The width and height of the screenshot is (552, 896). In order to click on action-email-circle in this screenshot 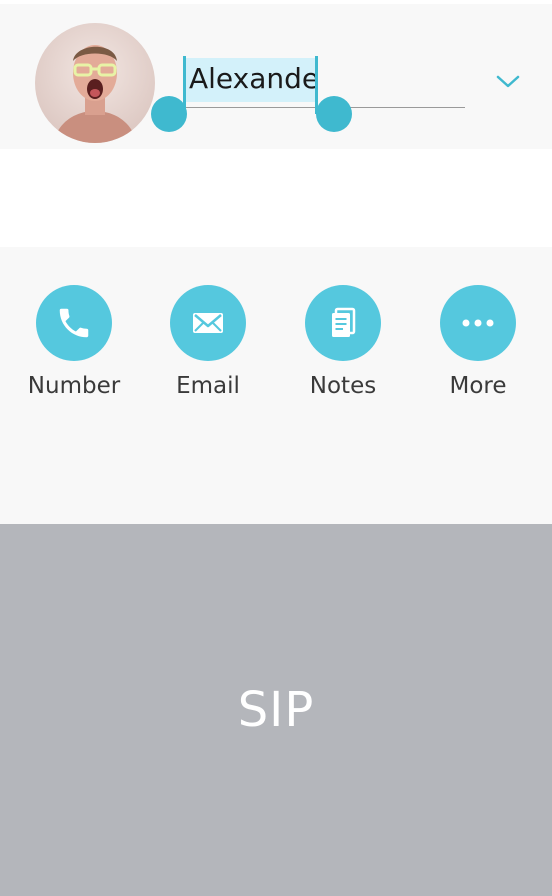, I will do `click(208, 323)`.